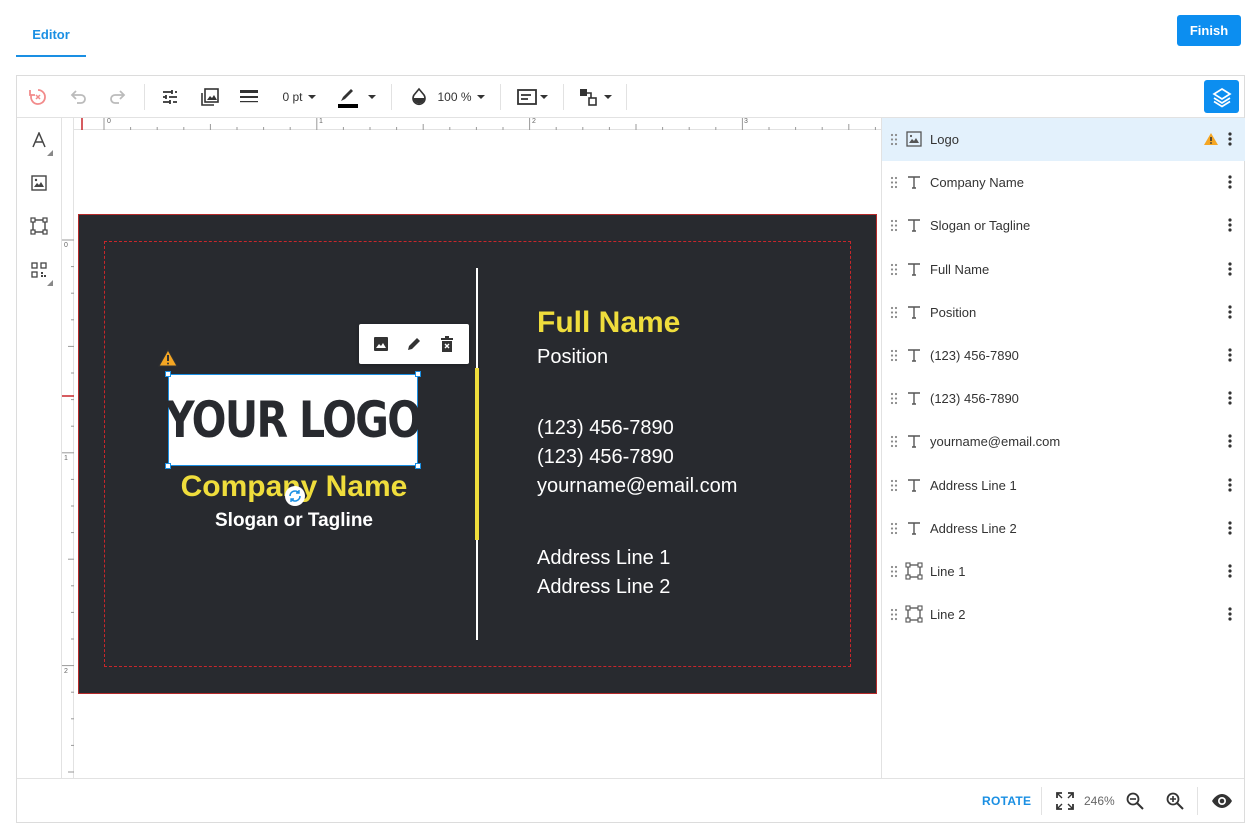 This screenshot has height=834, width=1256. What do you see at coordinates (170, 97) in the screenshot?
I see `adjust-icon` at bounding box center [170, 97].